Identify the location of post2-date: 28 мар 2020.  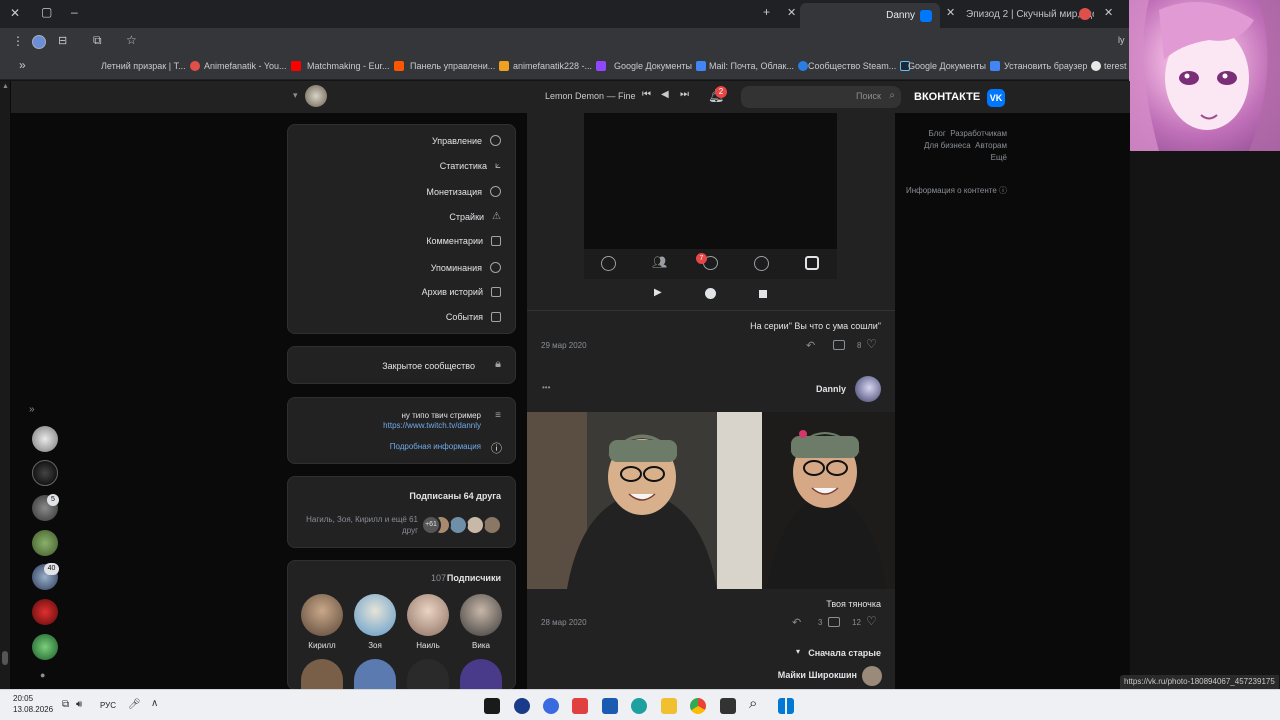
(564, 622).